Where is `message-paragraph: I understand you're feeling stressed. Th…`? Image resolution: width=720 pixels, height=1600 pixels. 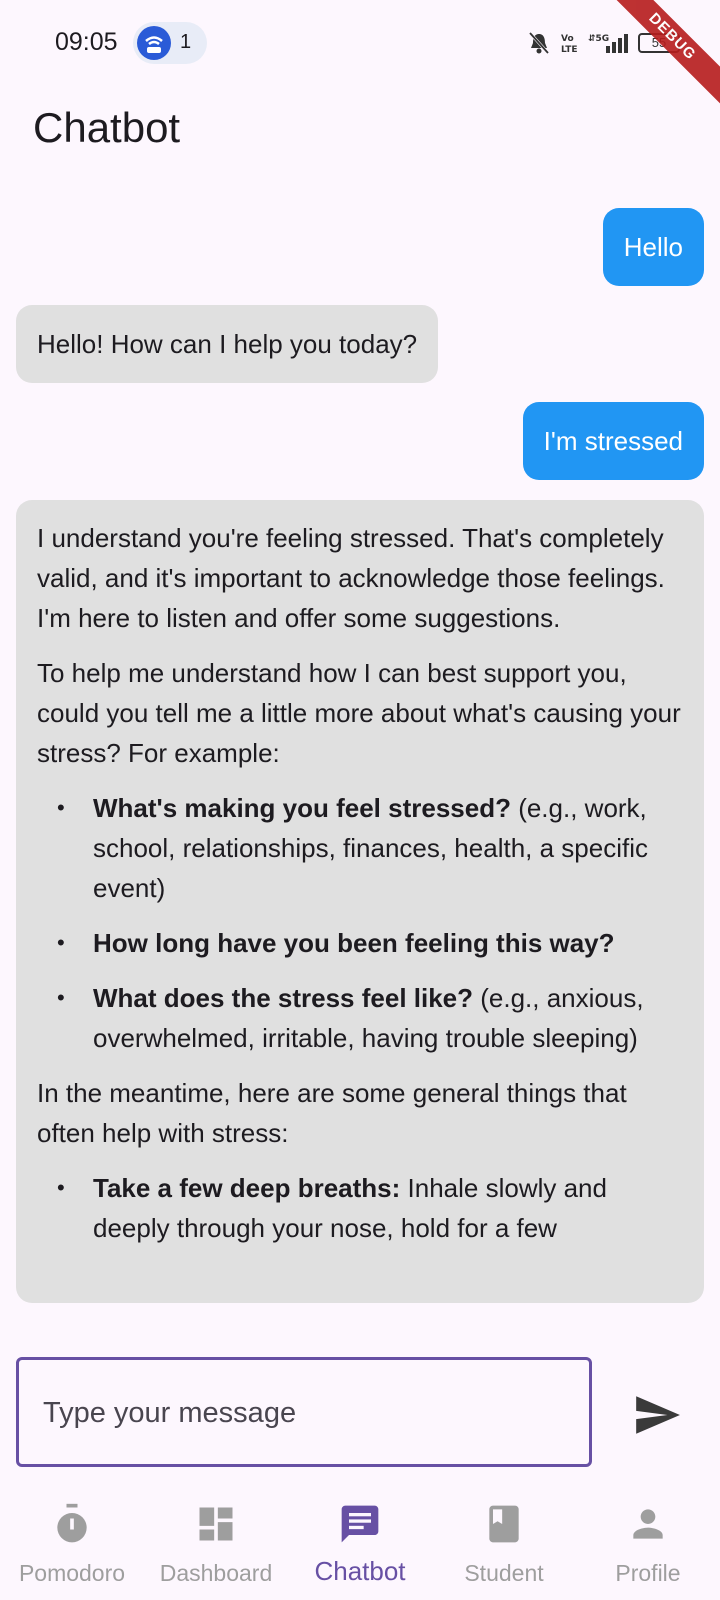 message-paragraph: I understand you're feeling stressed. Th… is located at coordinates (351, 578).